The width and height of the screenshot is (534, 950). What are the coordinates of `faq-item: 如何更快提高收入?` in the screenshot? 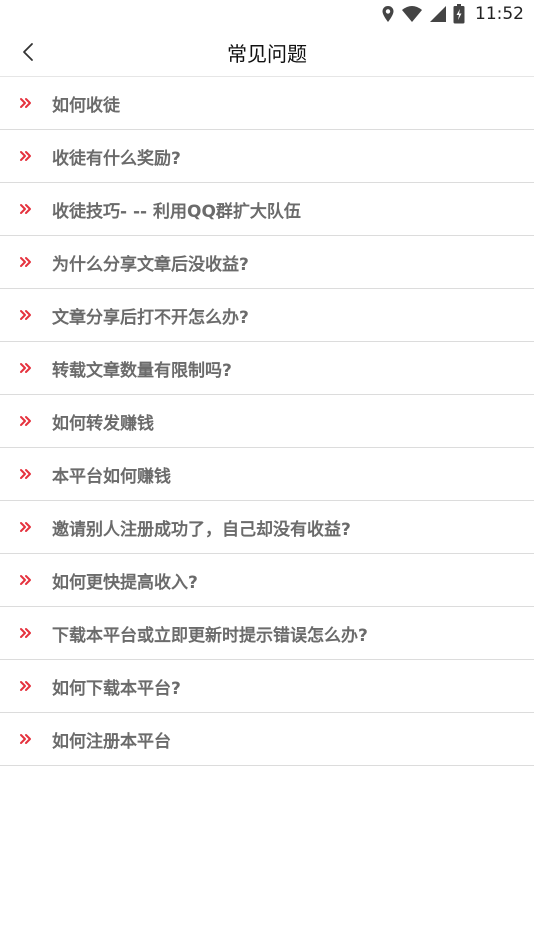 It's located at (267, 580).